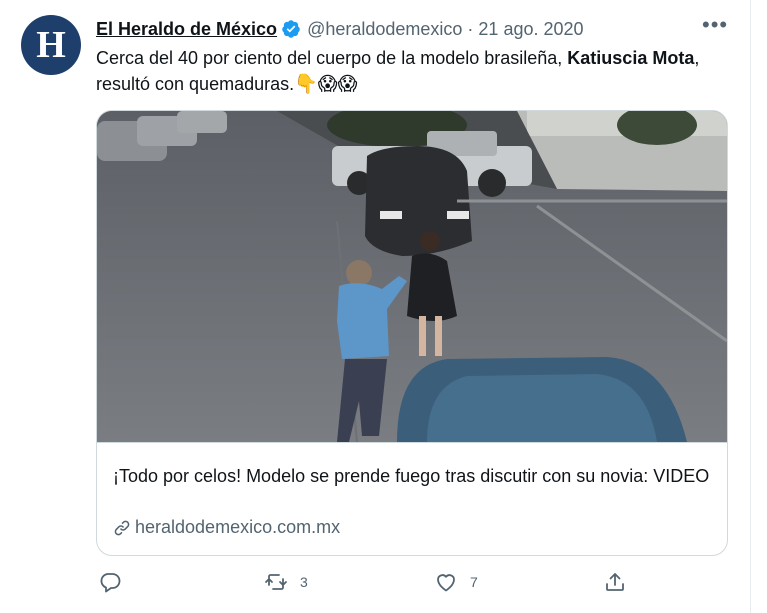 This screenshot has height=613, width=767. Describe the element at coordinates (456, 582) in the screenshot. I see `like-button: 7` at that location.